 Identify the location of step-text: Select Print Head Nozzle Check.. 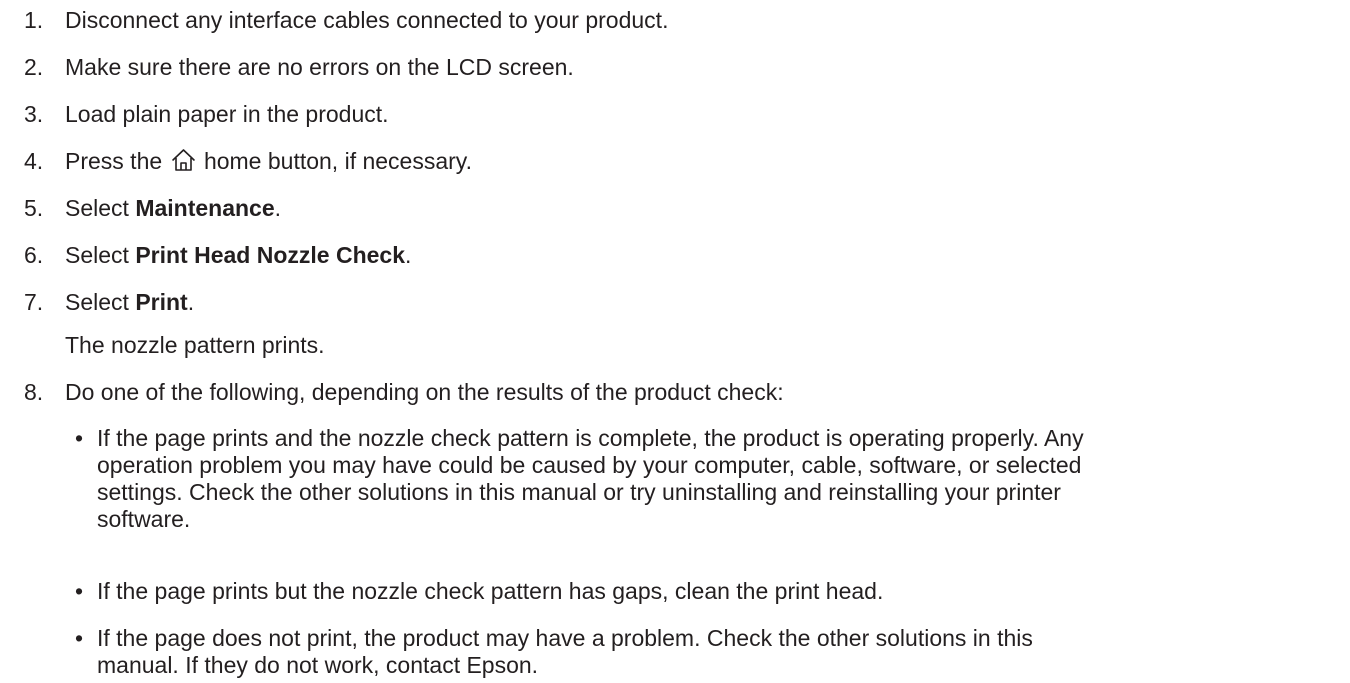
(238, 255).